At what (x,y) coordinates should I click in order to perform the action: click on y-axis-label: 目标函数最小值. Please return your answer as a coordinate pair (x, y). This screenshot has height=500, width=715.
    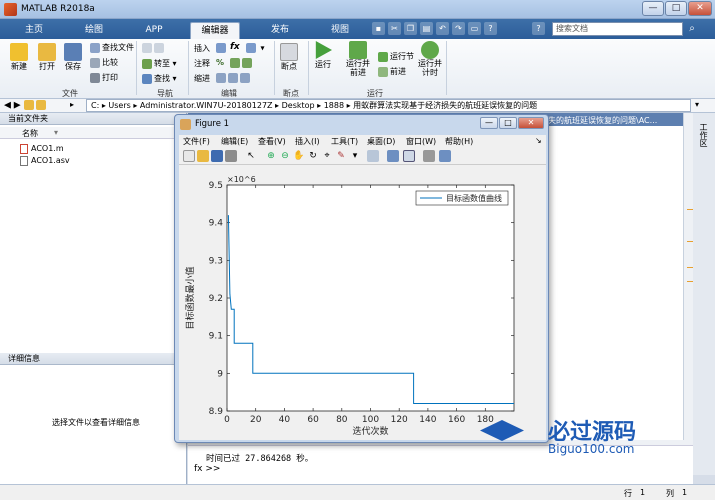
    Looking at the image, I should click on (190, 297).